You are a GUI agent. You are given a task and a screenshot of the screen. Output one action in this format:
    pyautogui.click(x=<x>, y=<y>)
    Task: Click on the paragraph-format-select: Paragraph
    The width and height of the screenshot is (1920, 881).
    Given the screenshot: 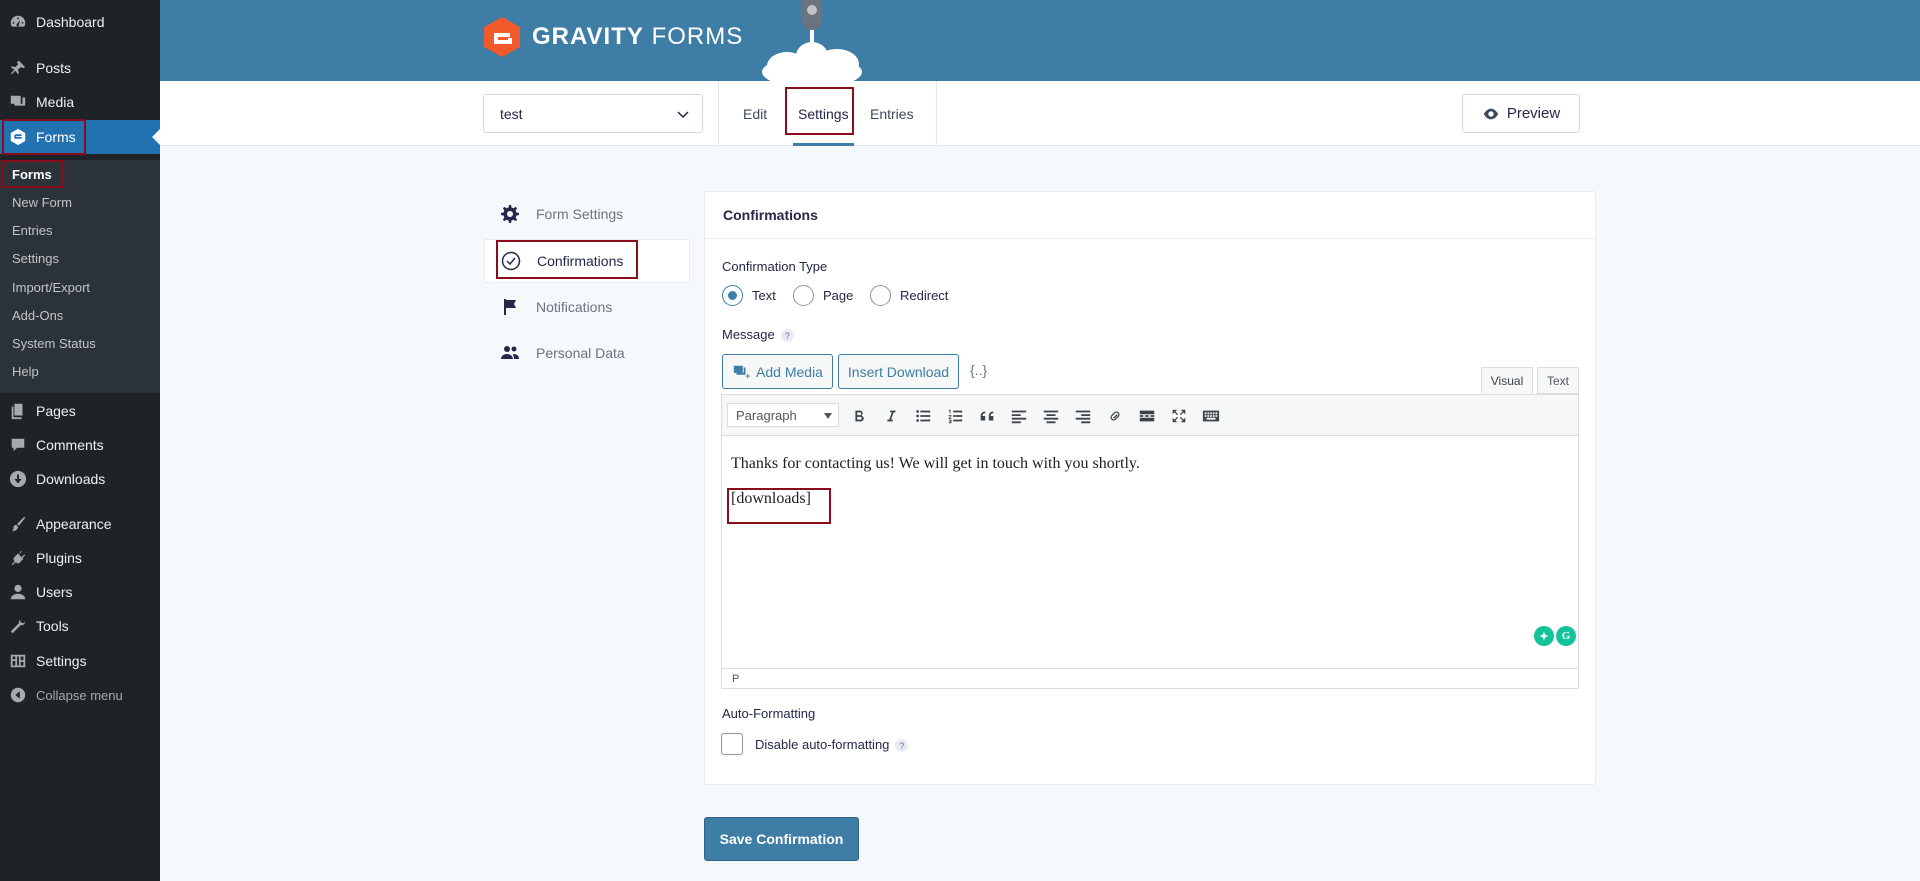 What is the action you would take?
    pyautogui.click(x=783, y=415)
    